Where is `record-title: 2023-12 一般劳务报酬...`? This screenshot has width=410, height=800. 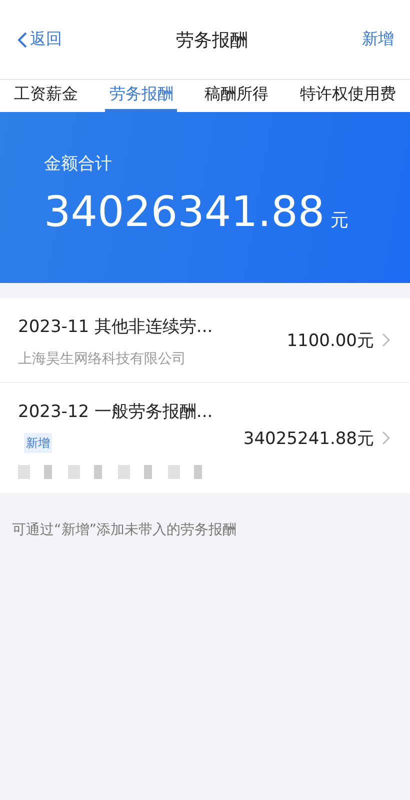
record-title: 2023-12 一般劳务报酬... is located at coordinates (115, 412).